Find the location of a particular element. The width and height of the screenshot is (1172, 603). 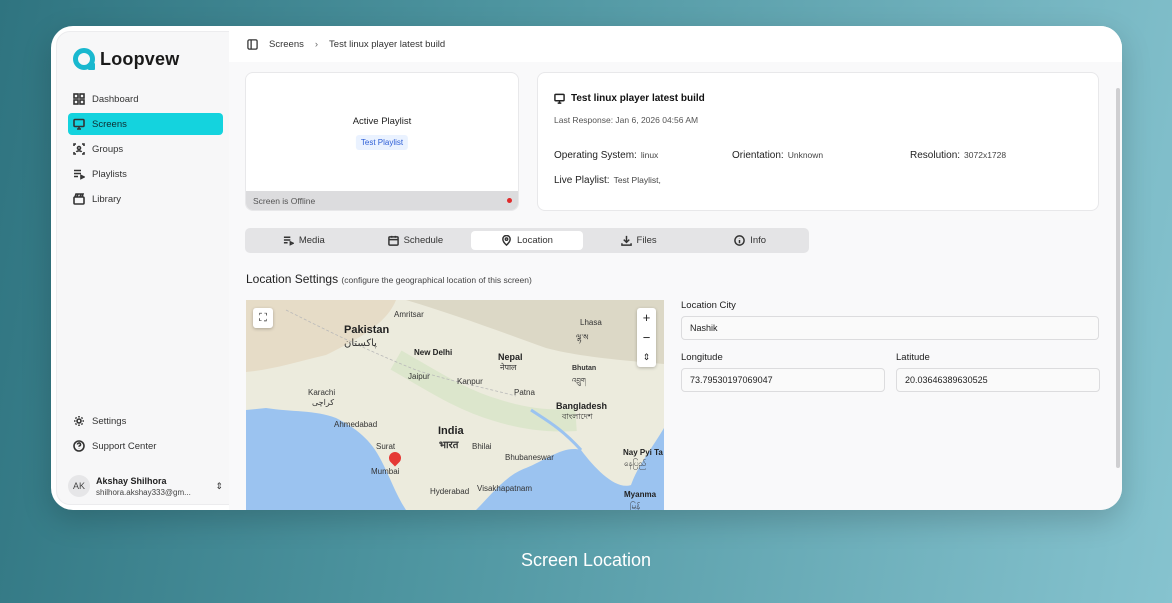

zoom-out-button: − is located at coordinates (647, 338).